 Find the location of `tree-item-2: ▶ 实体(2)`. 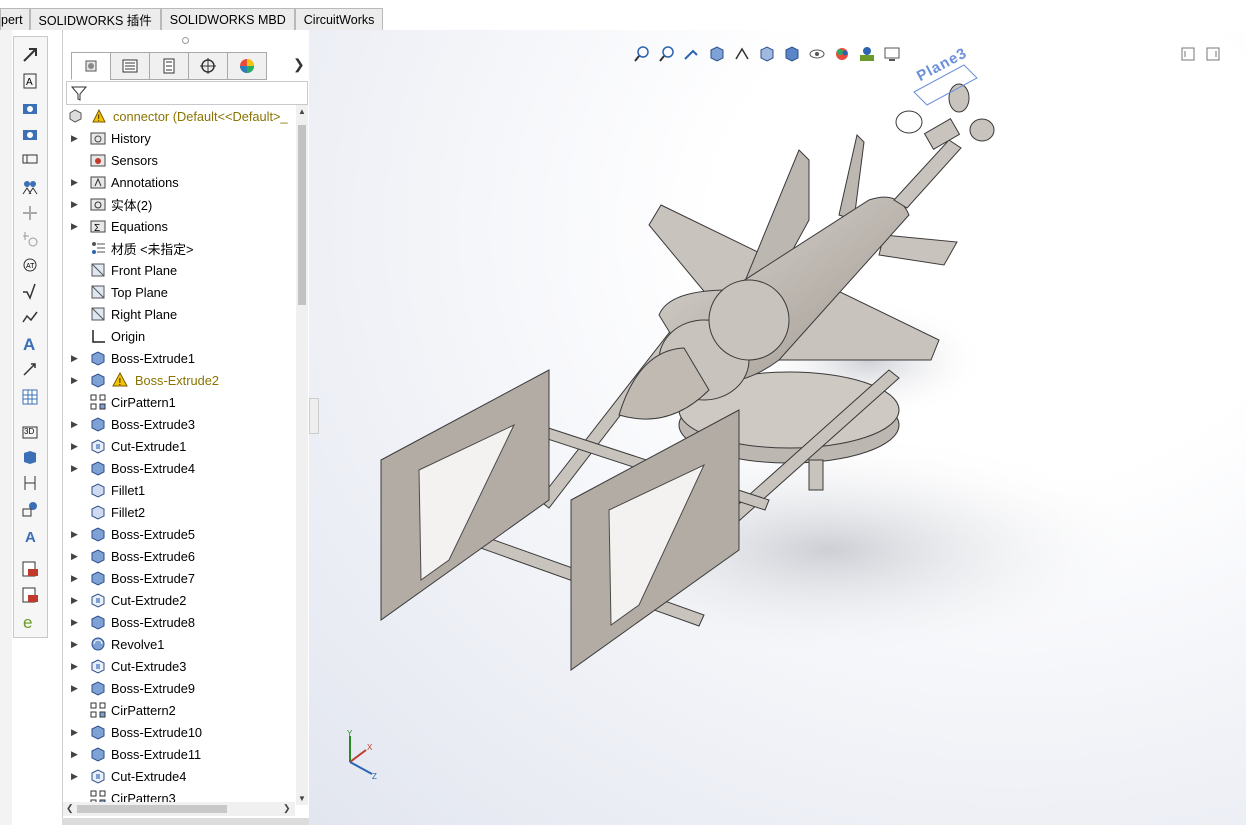

tree-item-2: ▶ 实体(2) is located at coordinates (179, 204).